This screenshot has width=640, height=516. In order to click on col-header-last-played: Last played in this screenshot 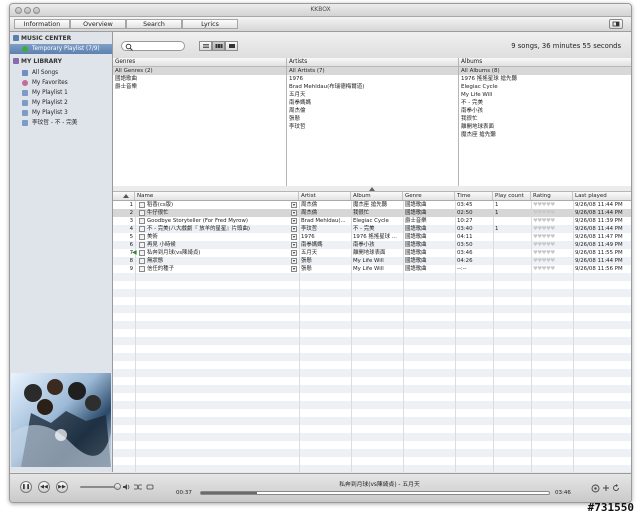, I will do `click(602, 196)`.